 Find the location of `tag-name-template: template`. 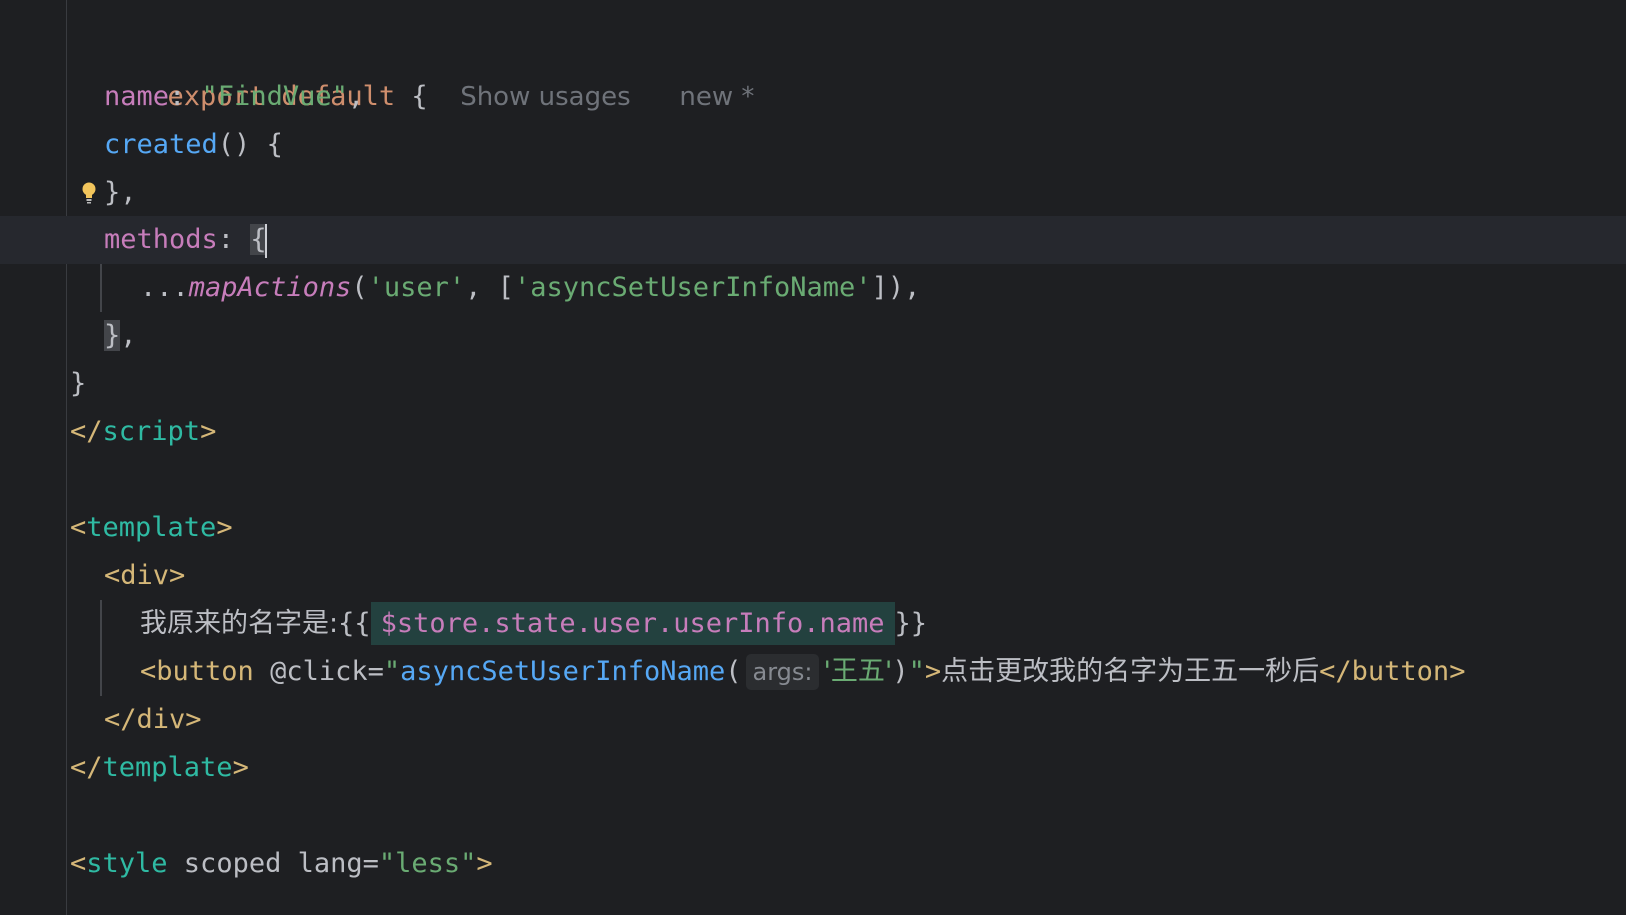

tag-name-template: template is located at coordinates (151, 527).